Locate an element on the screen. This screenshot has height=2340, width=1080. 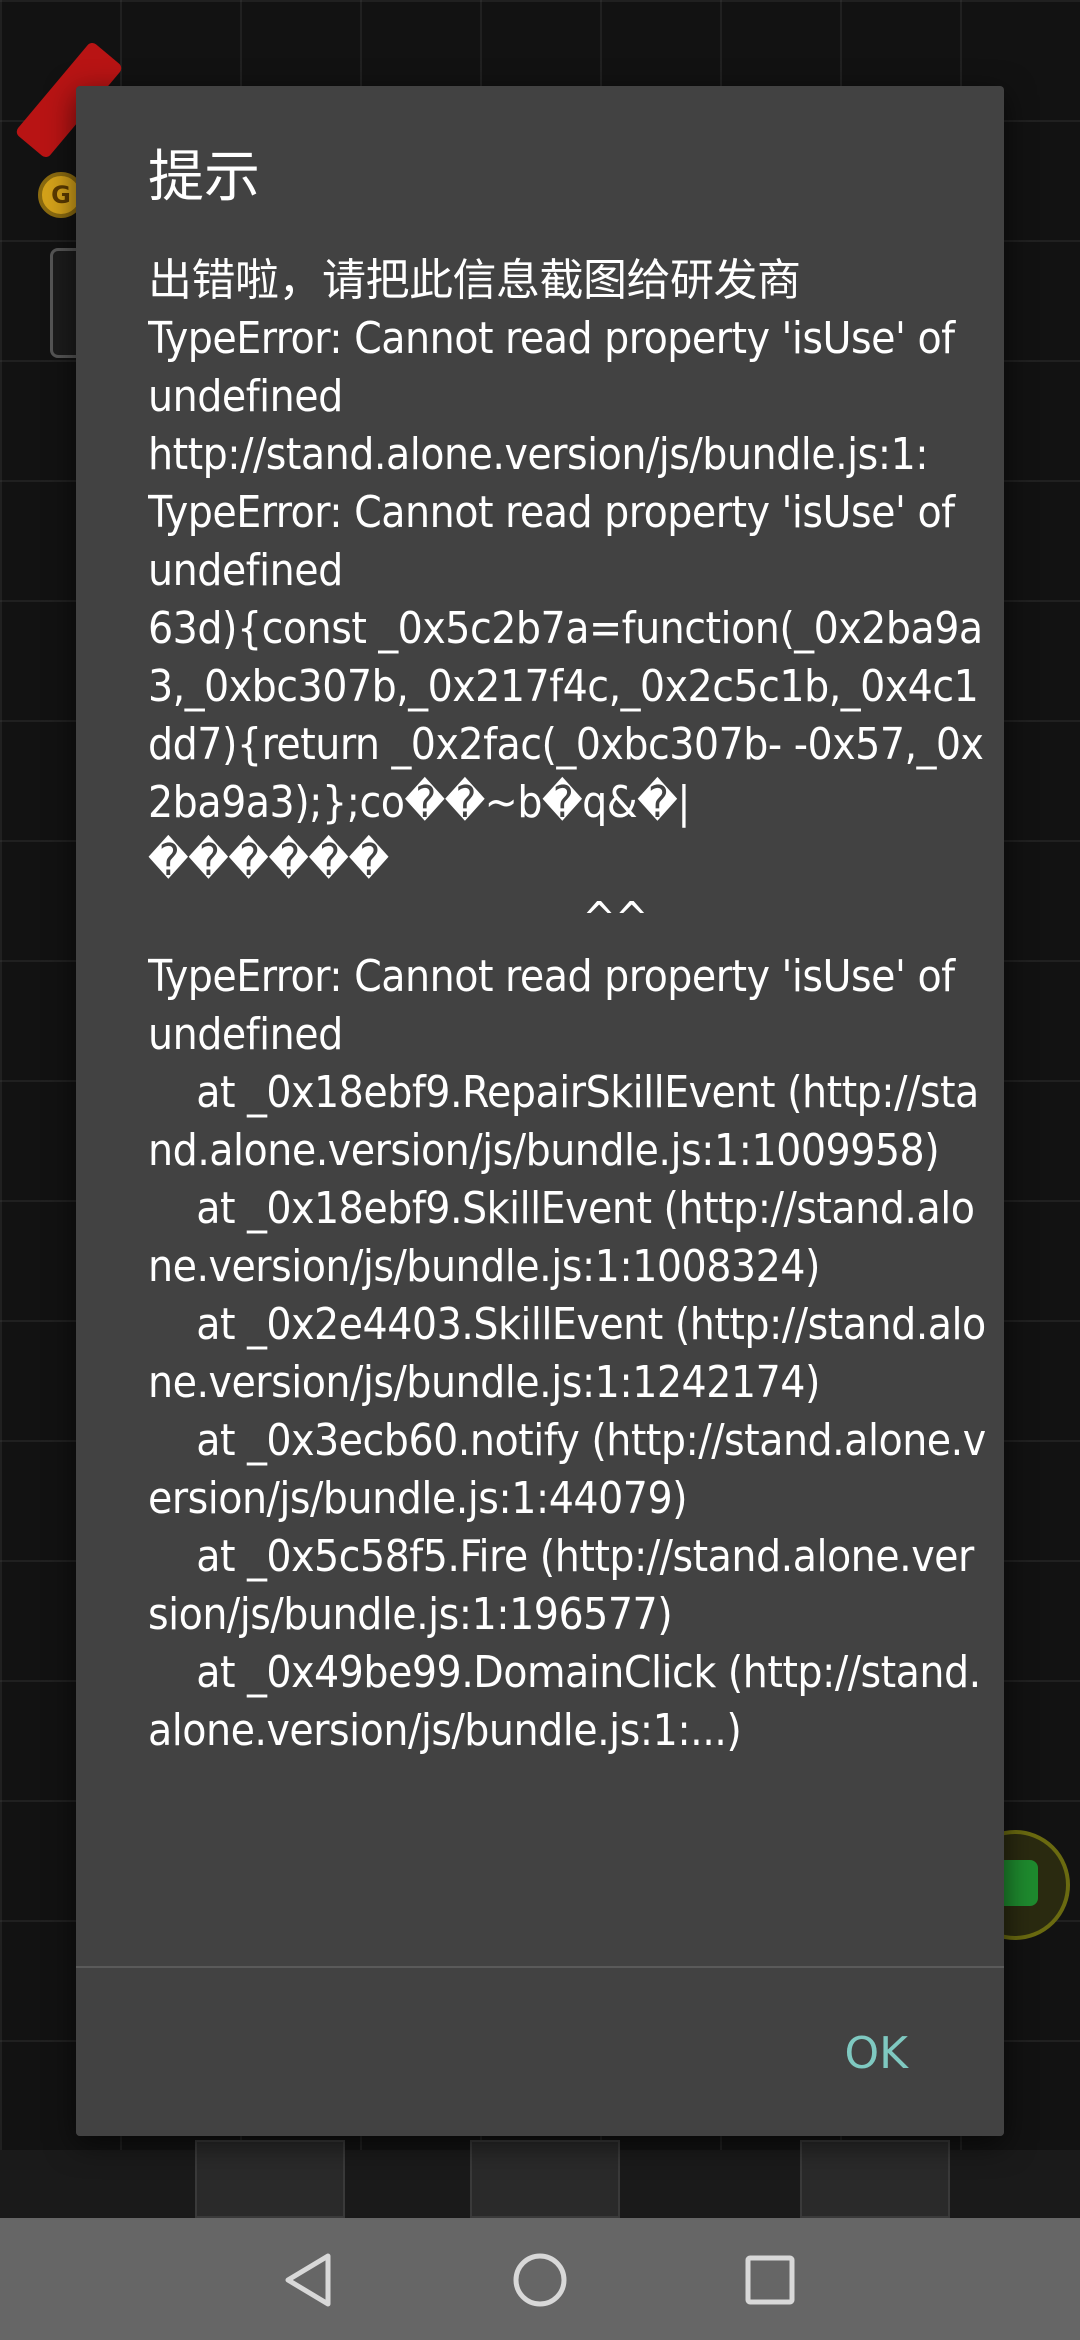
dialog-footer: OK is located at coordinates (540, 2052).